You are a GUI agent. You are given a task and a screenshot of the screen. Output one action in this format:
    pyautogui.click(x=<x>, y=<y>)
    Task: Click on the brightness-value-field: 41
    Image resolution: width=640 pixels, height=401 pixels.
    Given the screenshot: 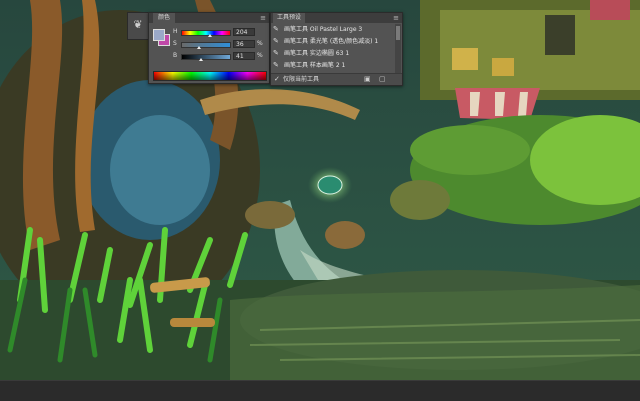 What is the action you would take?
    pyautogui.click(x=244, y=56)
    